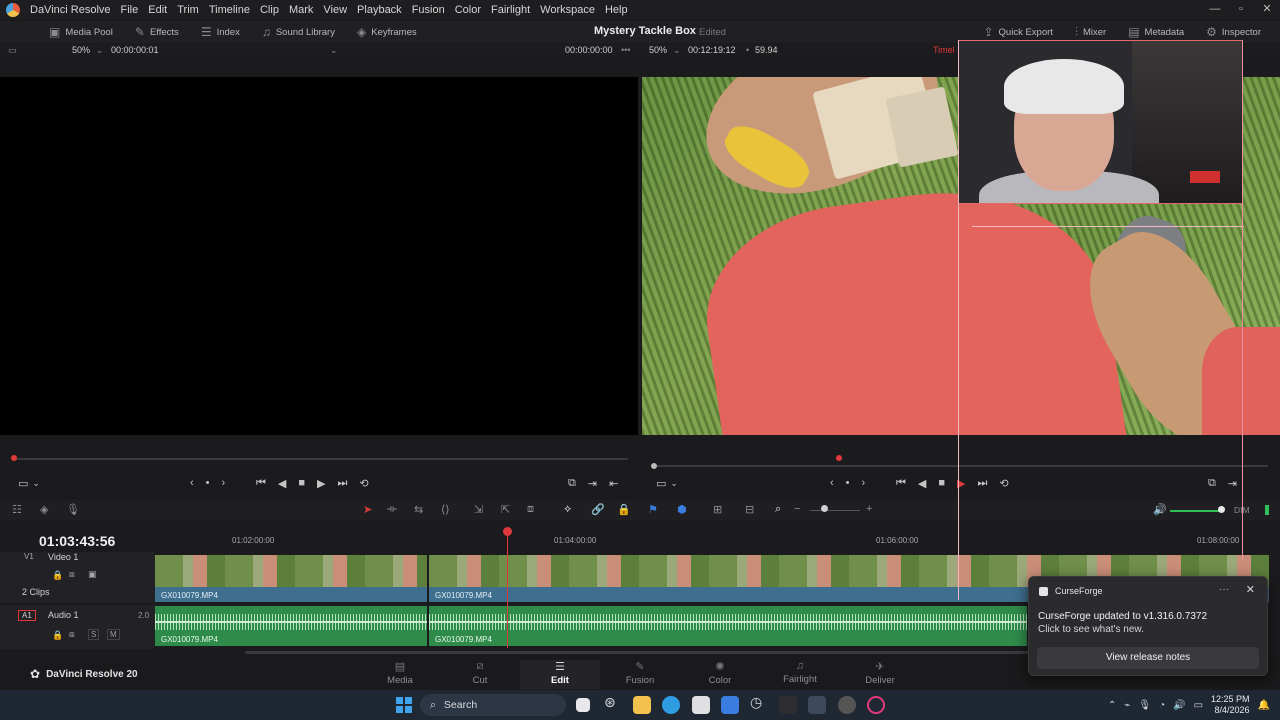 This screenshot has height=720, width=1280. I want to click on menu-playback: Playback, so click(379, 10).